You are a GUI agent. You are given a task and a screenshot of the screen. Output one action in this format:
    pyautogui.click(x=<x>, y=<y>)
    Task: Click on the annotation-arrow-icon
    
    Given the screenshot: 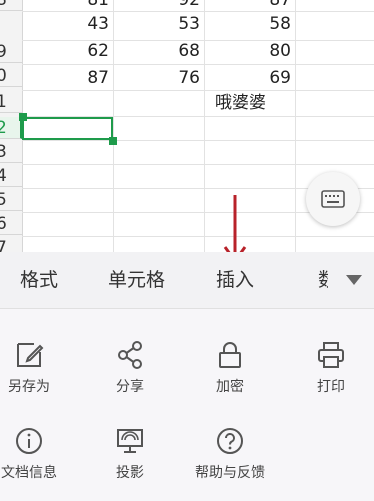 What is the action you would take?
    pyautogui.click(x=235, y=223)
    